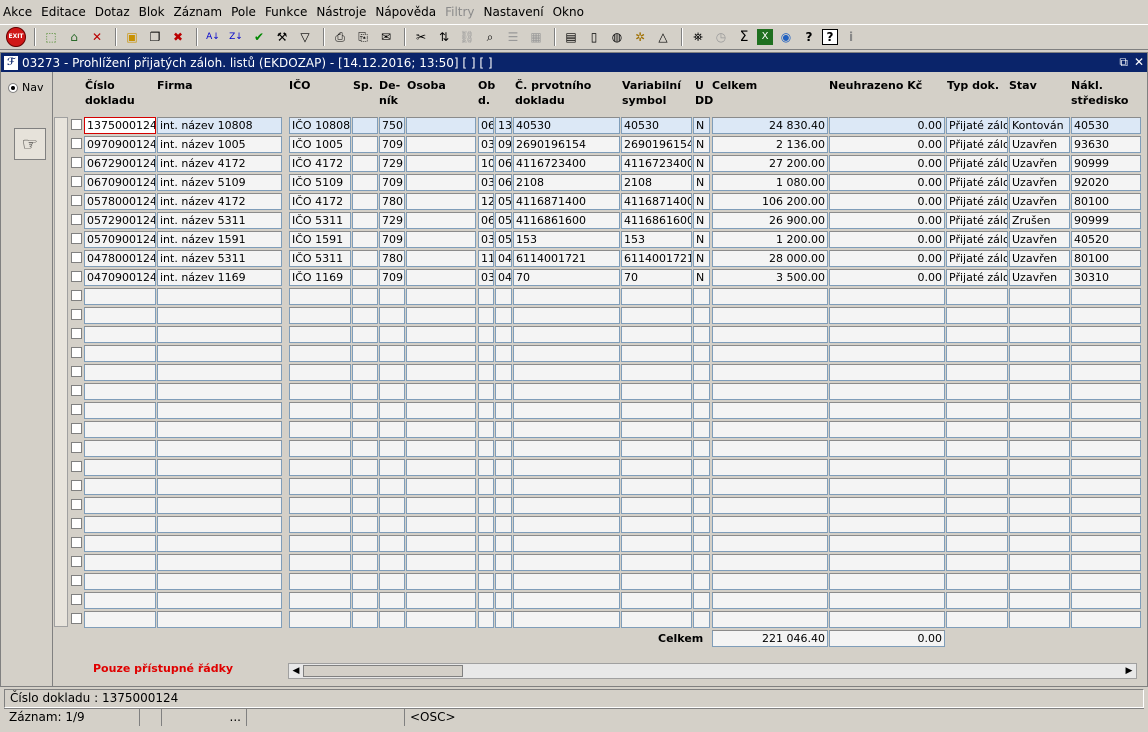 The width and height of the screenshot is (1148, 732). I want to click on cell-vs: 4116871400, so click(656, 201).